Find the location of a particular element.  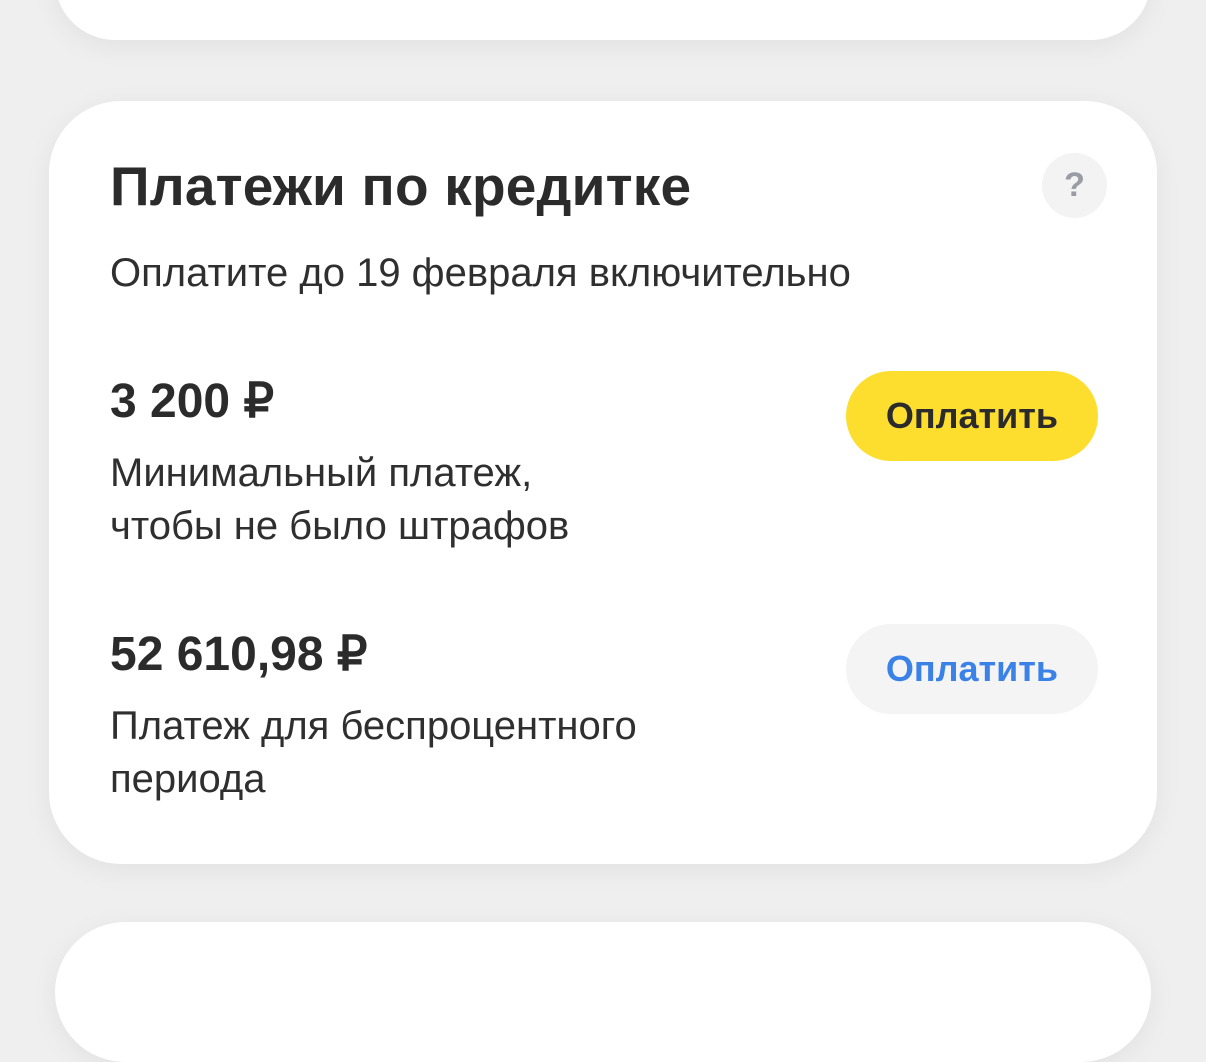

card-title: Платежи по кредитке is located at coordinates (401, 186).